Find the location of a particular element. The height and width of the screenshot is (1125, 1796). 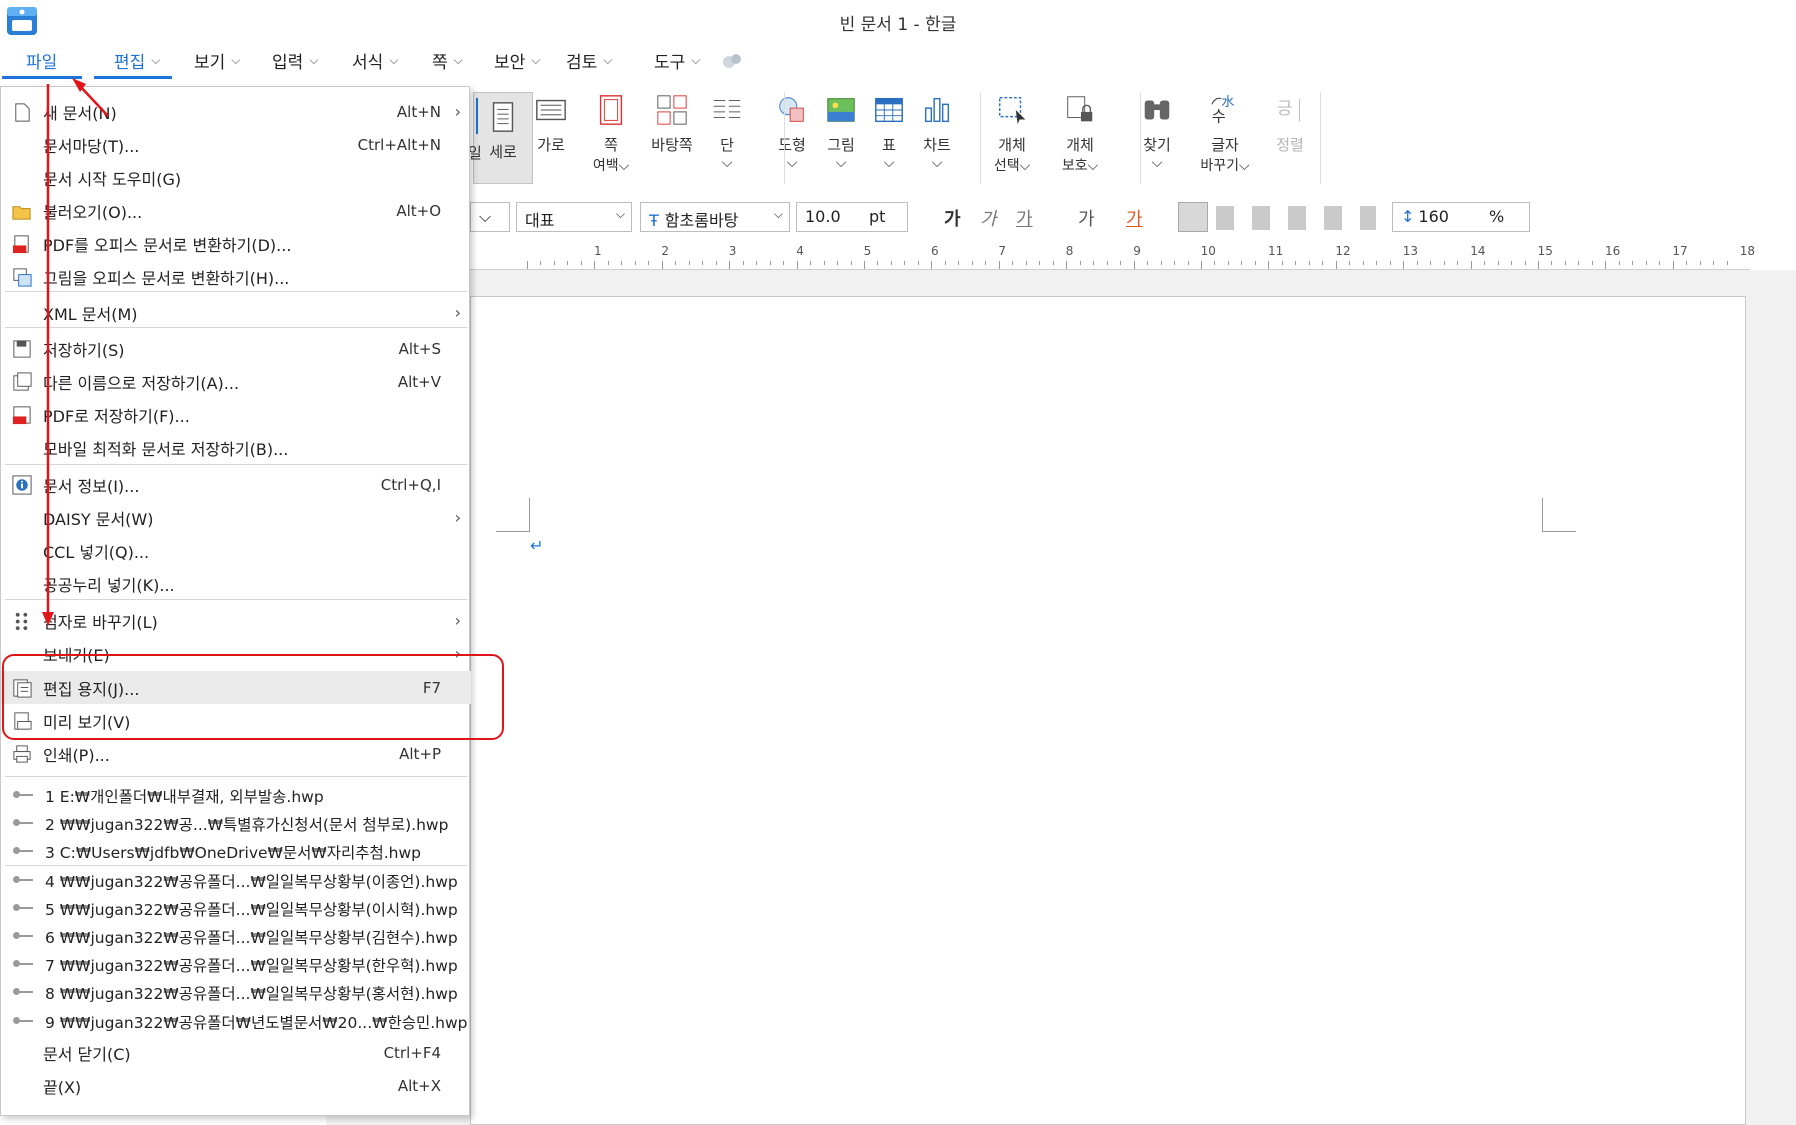

recent-file-item: 1 E:₩개인폴더₩내부결재, 외부발송.hwp is located at coordinates (236, 795).